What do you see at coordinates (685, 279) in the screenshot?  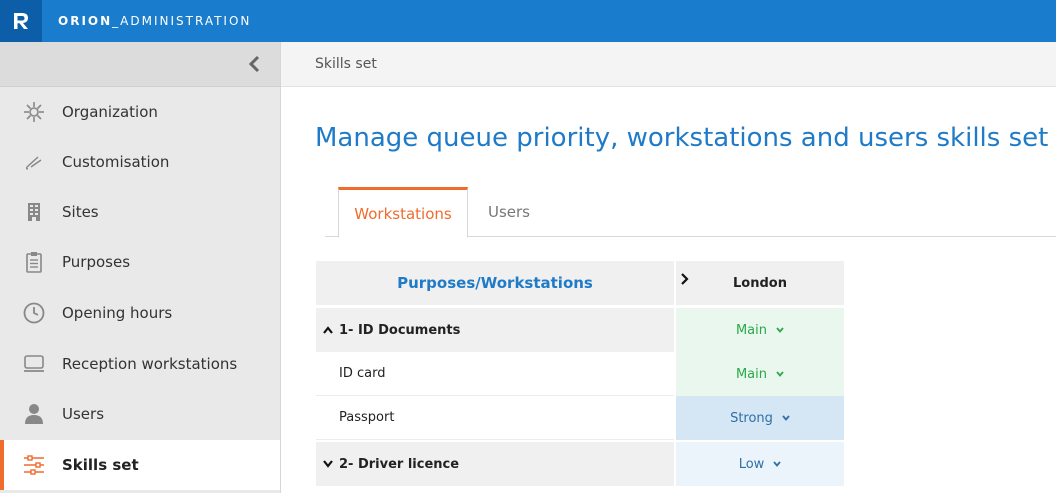 I see `chevron-right-icon` at bounding box center [685, 279].